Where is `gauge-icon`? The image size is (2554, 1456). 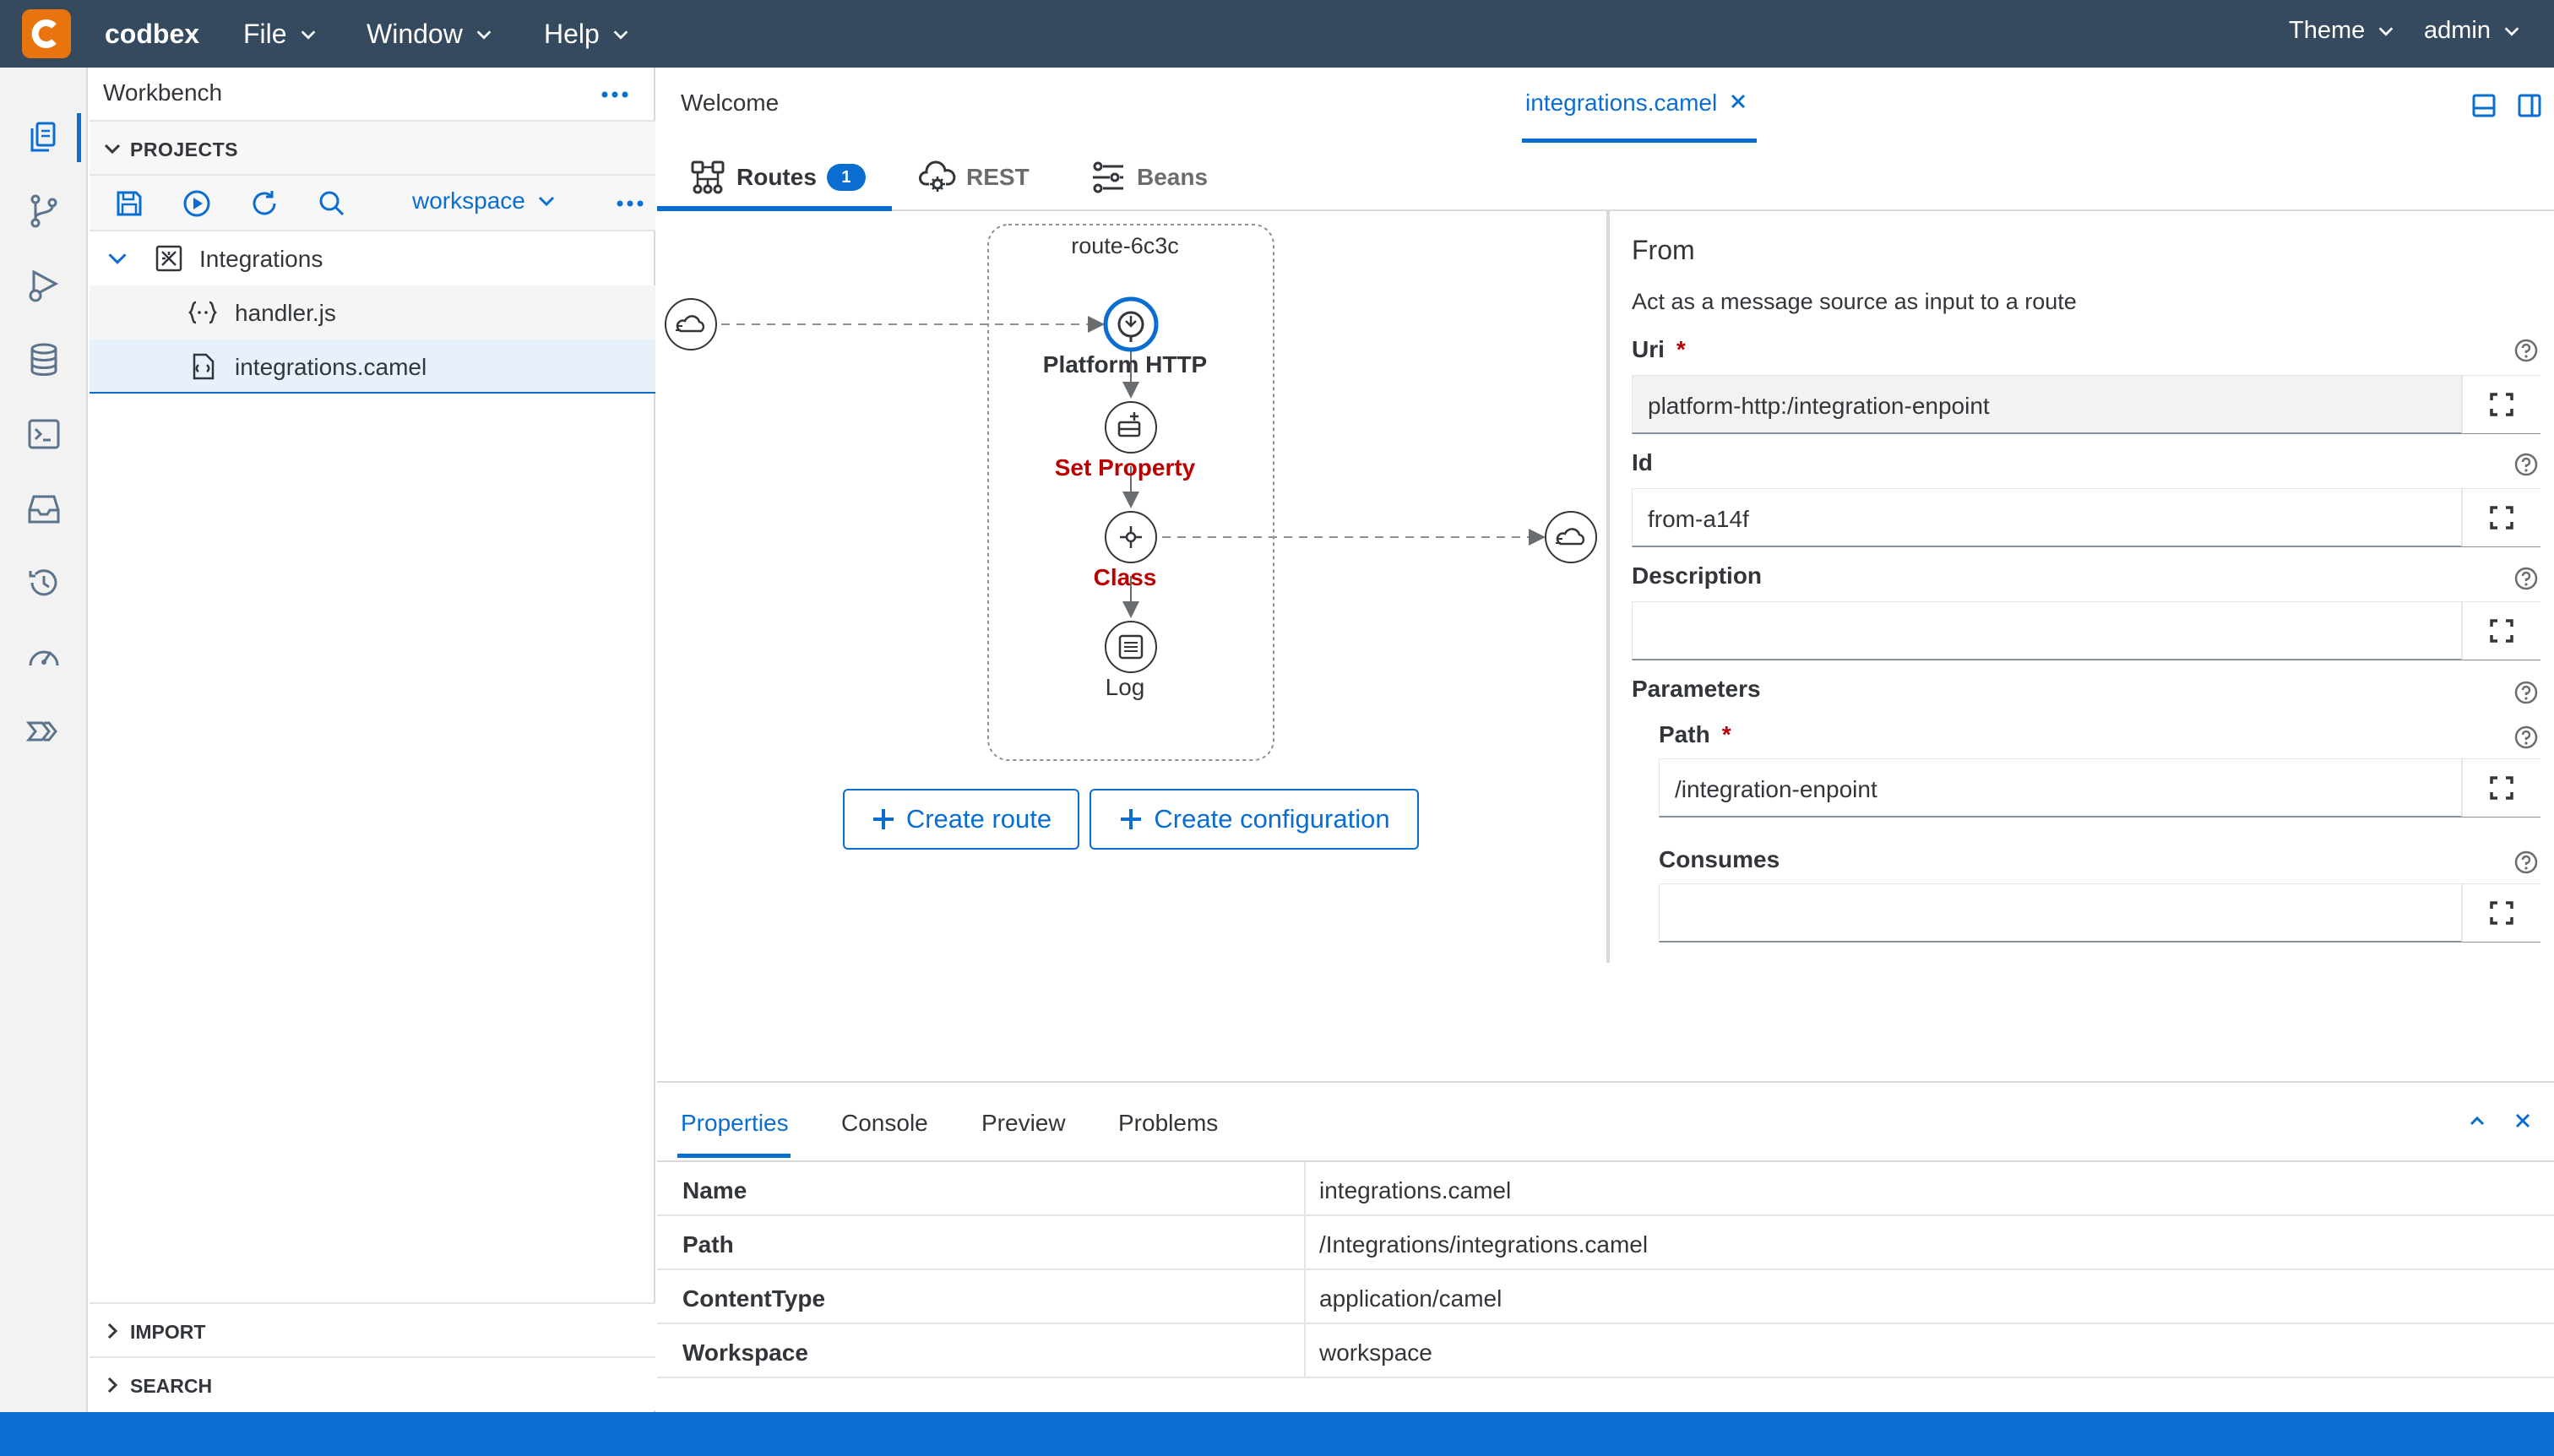 gauge-icon is located at coordinates (44, 658).